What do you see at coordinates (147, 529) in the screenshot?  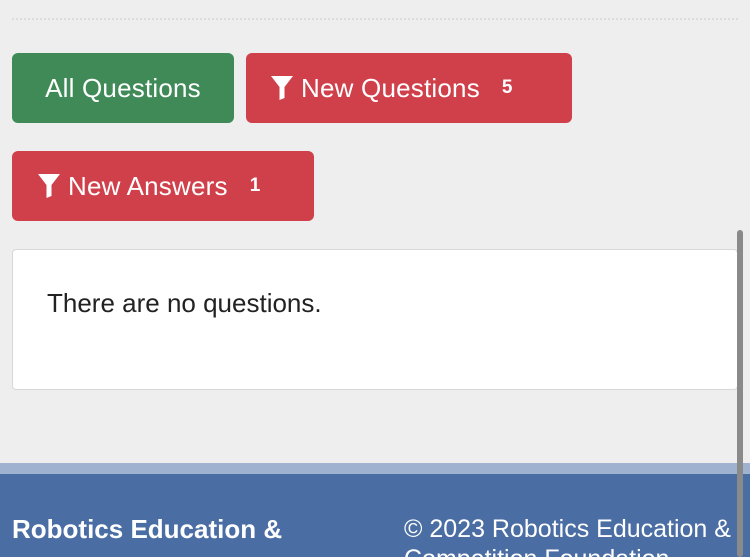 I see `footer-org-name: Robotics Education &` at bounding box center [147, 529].